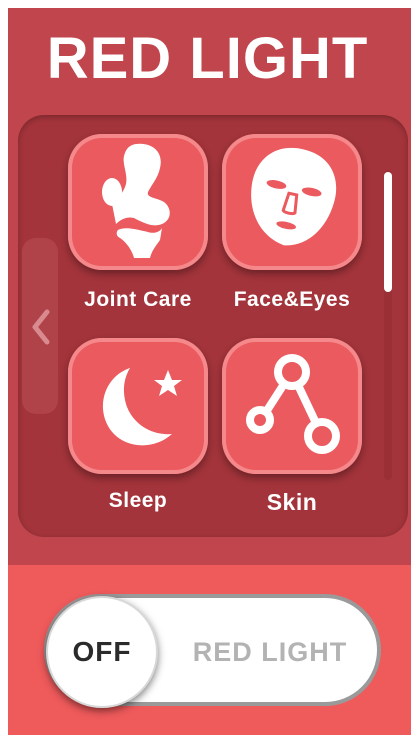  I want to click on mode-tile-sleep, so click(138, 406).